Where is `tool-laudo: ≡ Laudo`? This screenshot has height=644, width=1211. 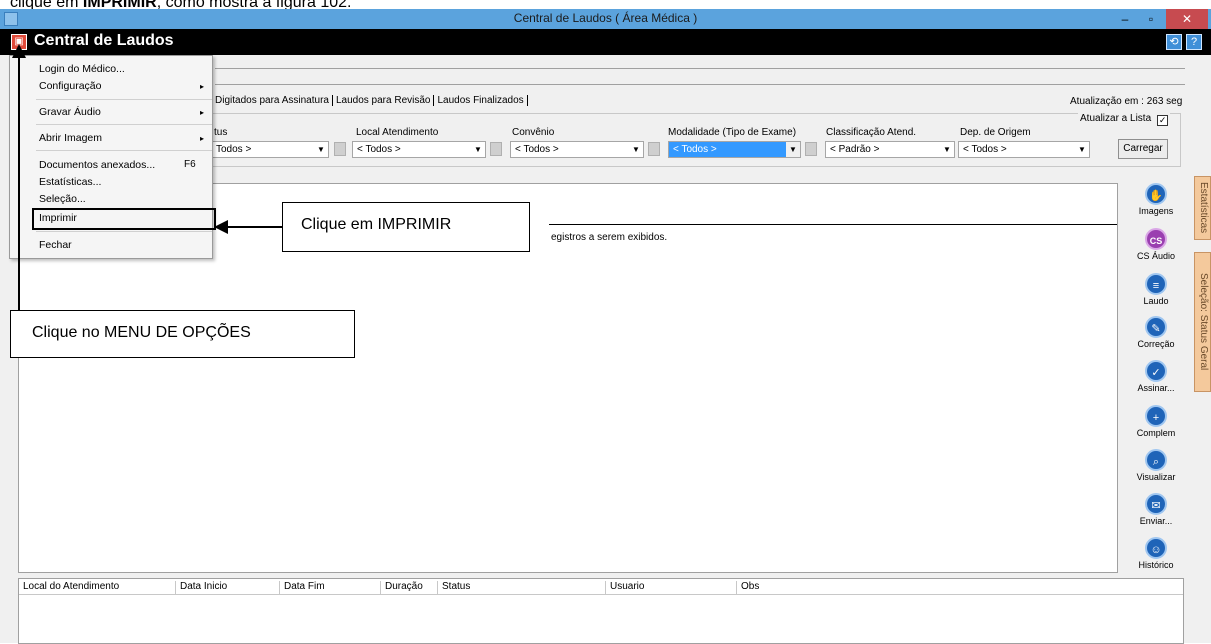
tool-laudo: ≡ Laudo is located at coordinates (1156, 289).